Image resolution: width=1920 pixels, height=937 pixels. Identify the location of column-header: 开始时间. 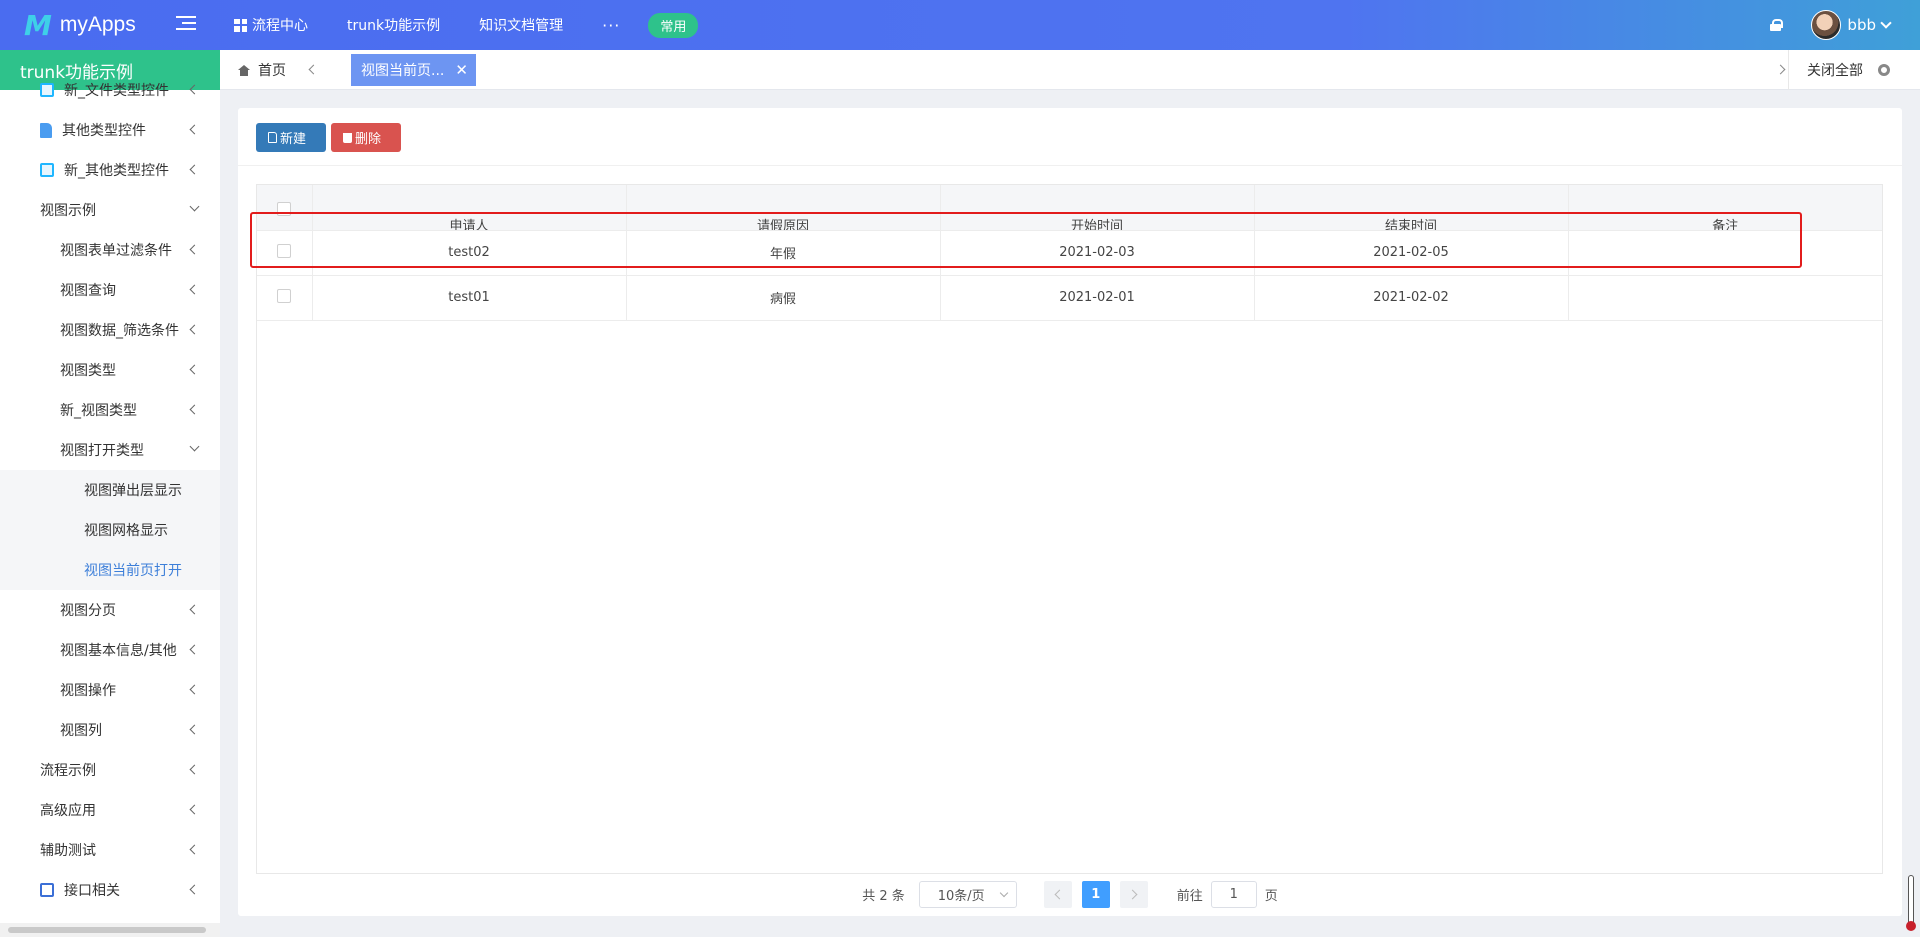
(1097, 208).